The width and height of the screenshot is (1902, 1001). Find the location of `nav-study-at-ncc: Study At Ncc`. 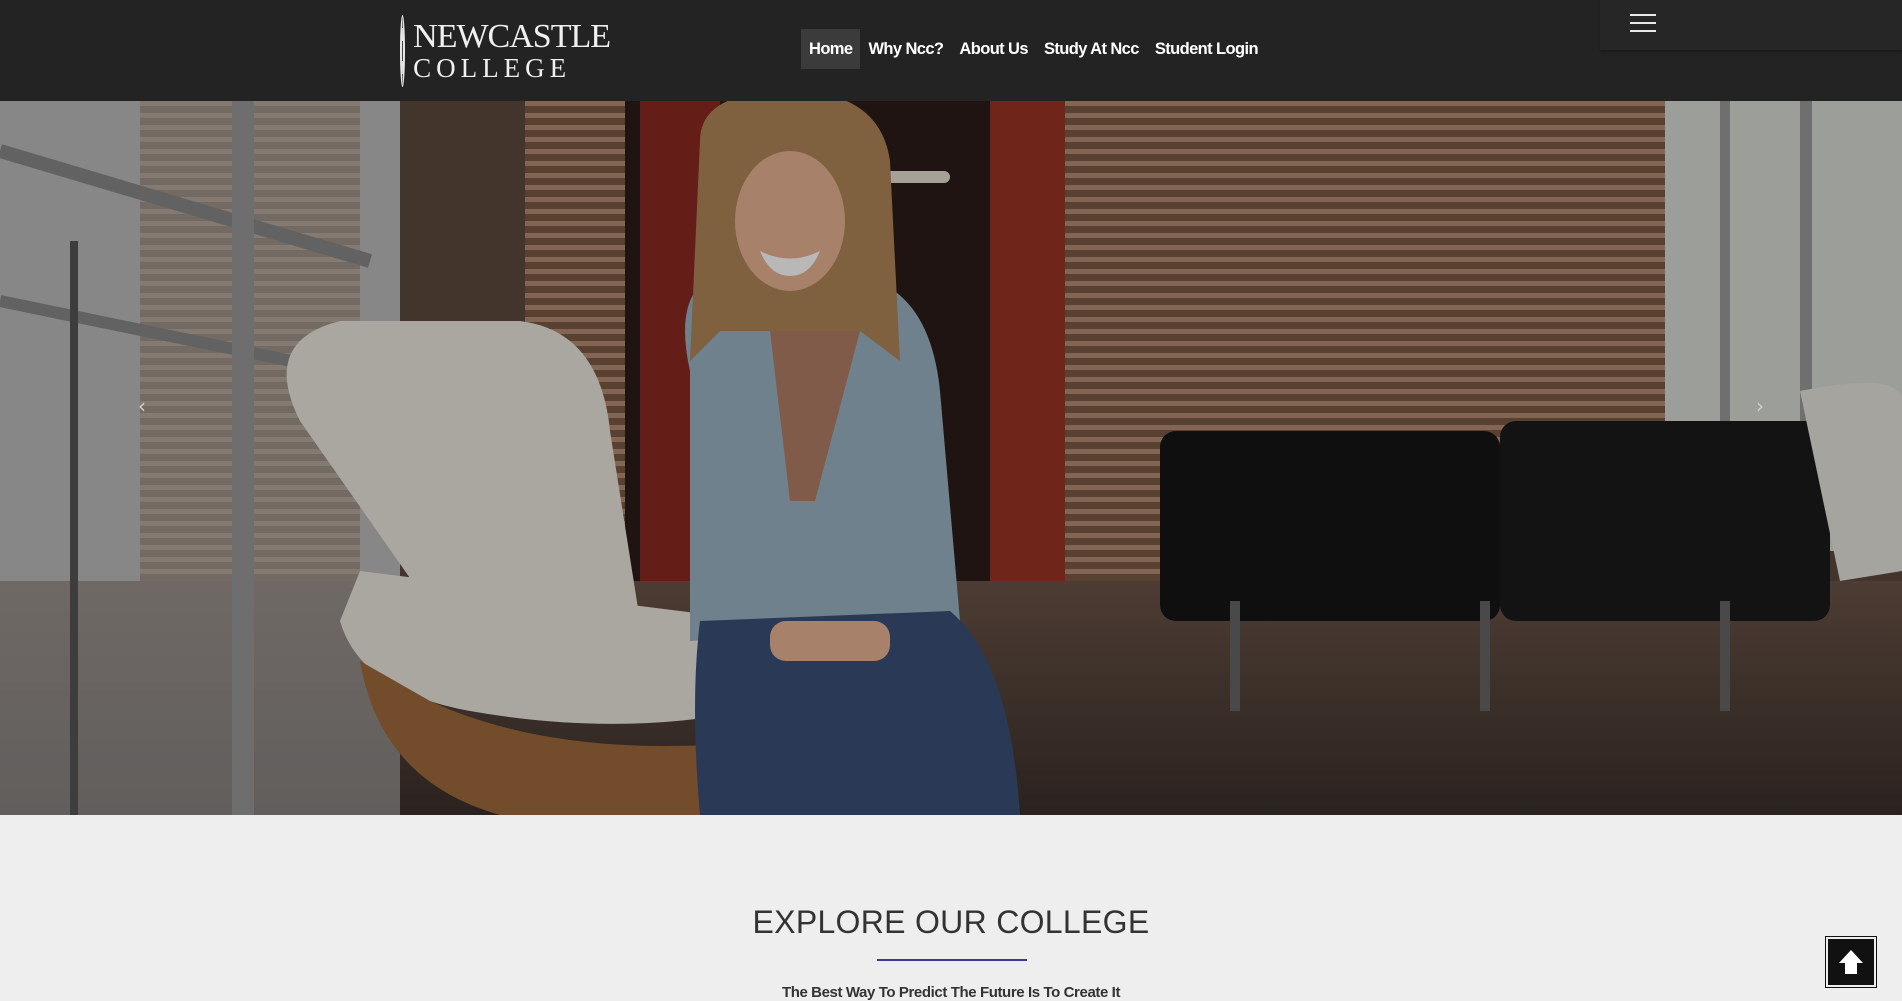

nav-study-at-ncc: Study At Ncc is located at coordinates (1091, 49).